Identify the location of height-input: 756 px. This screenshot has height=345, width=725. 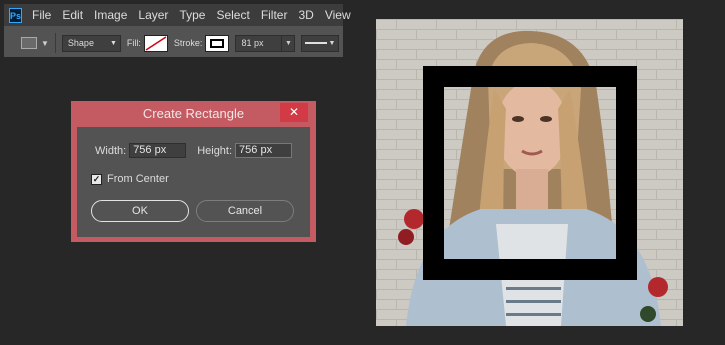
(264, 150).